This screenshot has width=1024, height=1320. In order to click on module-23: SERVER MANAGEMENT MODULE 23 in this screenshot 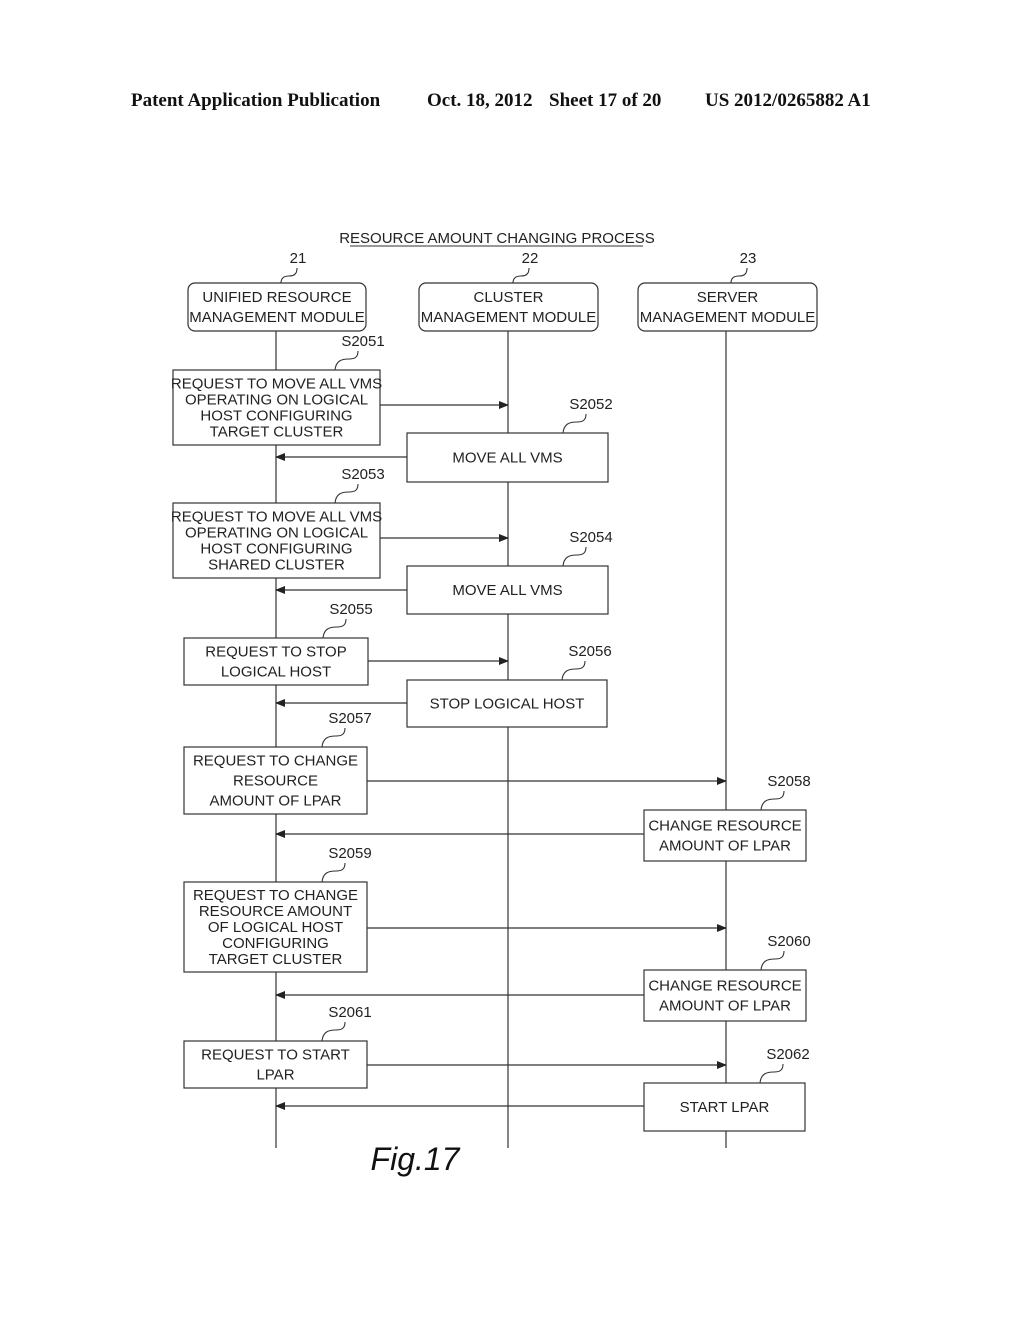, I will do `click(727, 291)`.